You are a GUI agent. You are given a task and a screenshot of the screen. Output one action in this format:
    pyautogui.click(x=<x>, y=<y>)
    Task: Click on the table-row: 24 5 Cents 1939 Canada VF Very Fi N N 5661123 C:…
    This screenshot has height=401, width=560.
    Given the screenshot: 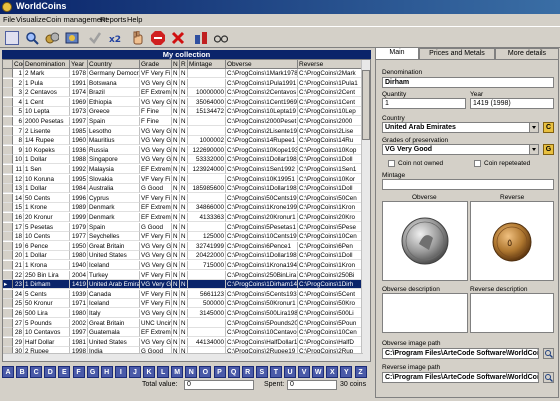 What is the action you would take?
    pyautogui.click(x=186, y=294)
    